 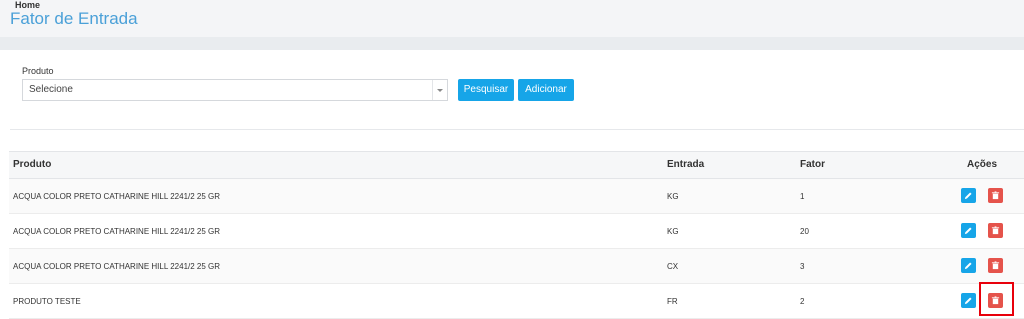 I want to click on header-entrada: Entrada, so click(x=686, y=164).